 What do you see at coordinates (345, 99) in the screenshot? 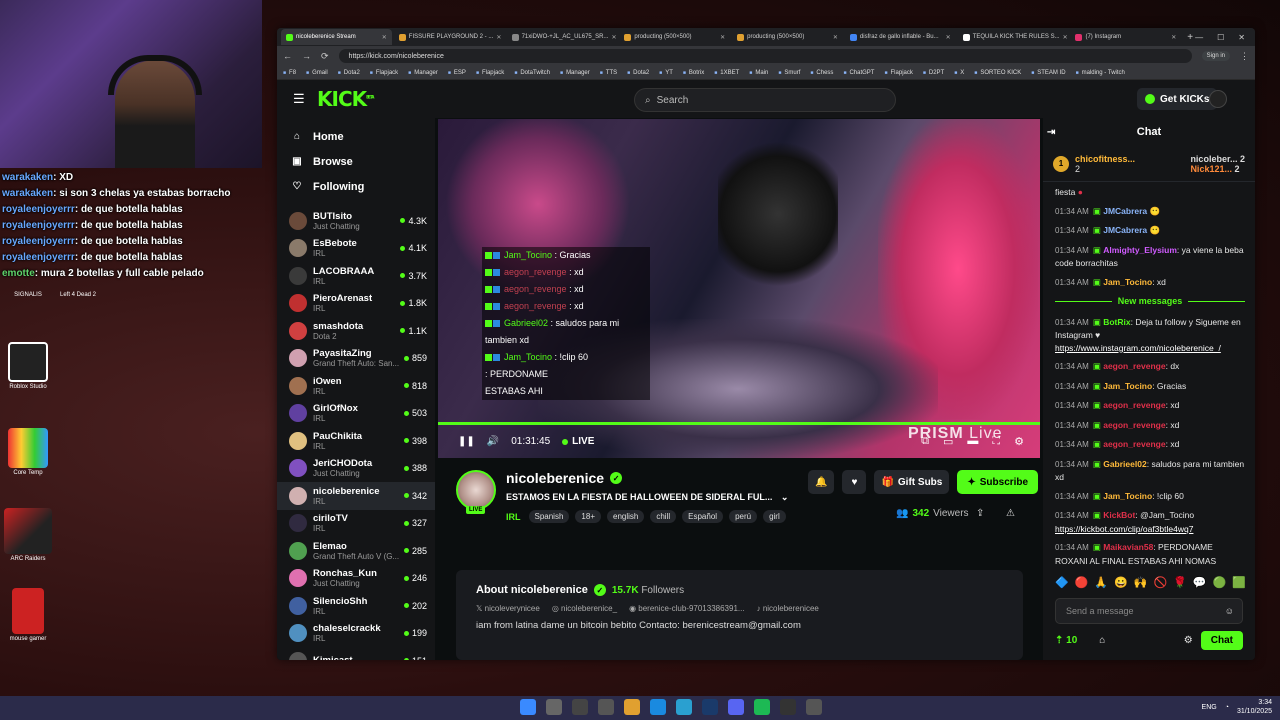
I see `kick-logo: KICKBETA` at bounding box center [345, 99].